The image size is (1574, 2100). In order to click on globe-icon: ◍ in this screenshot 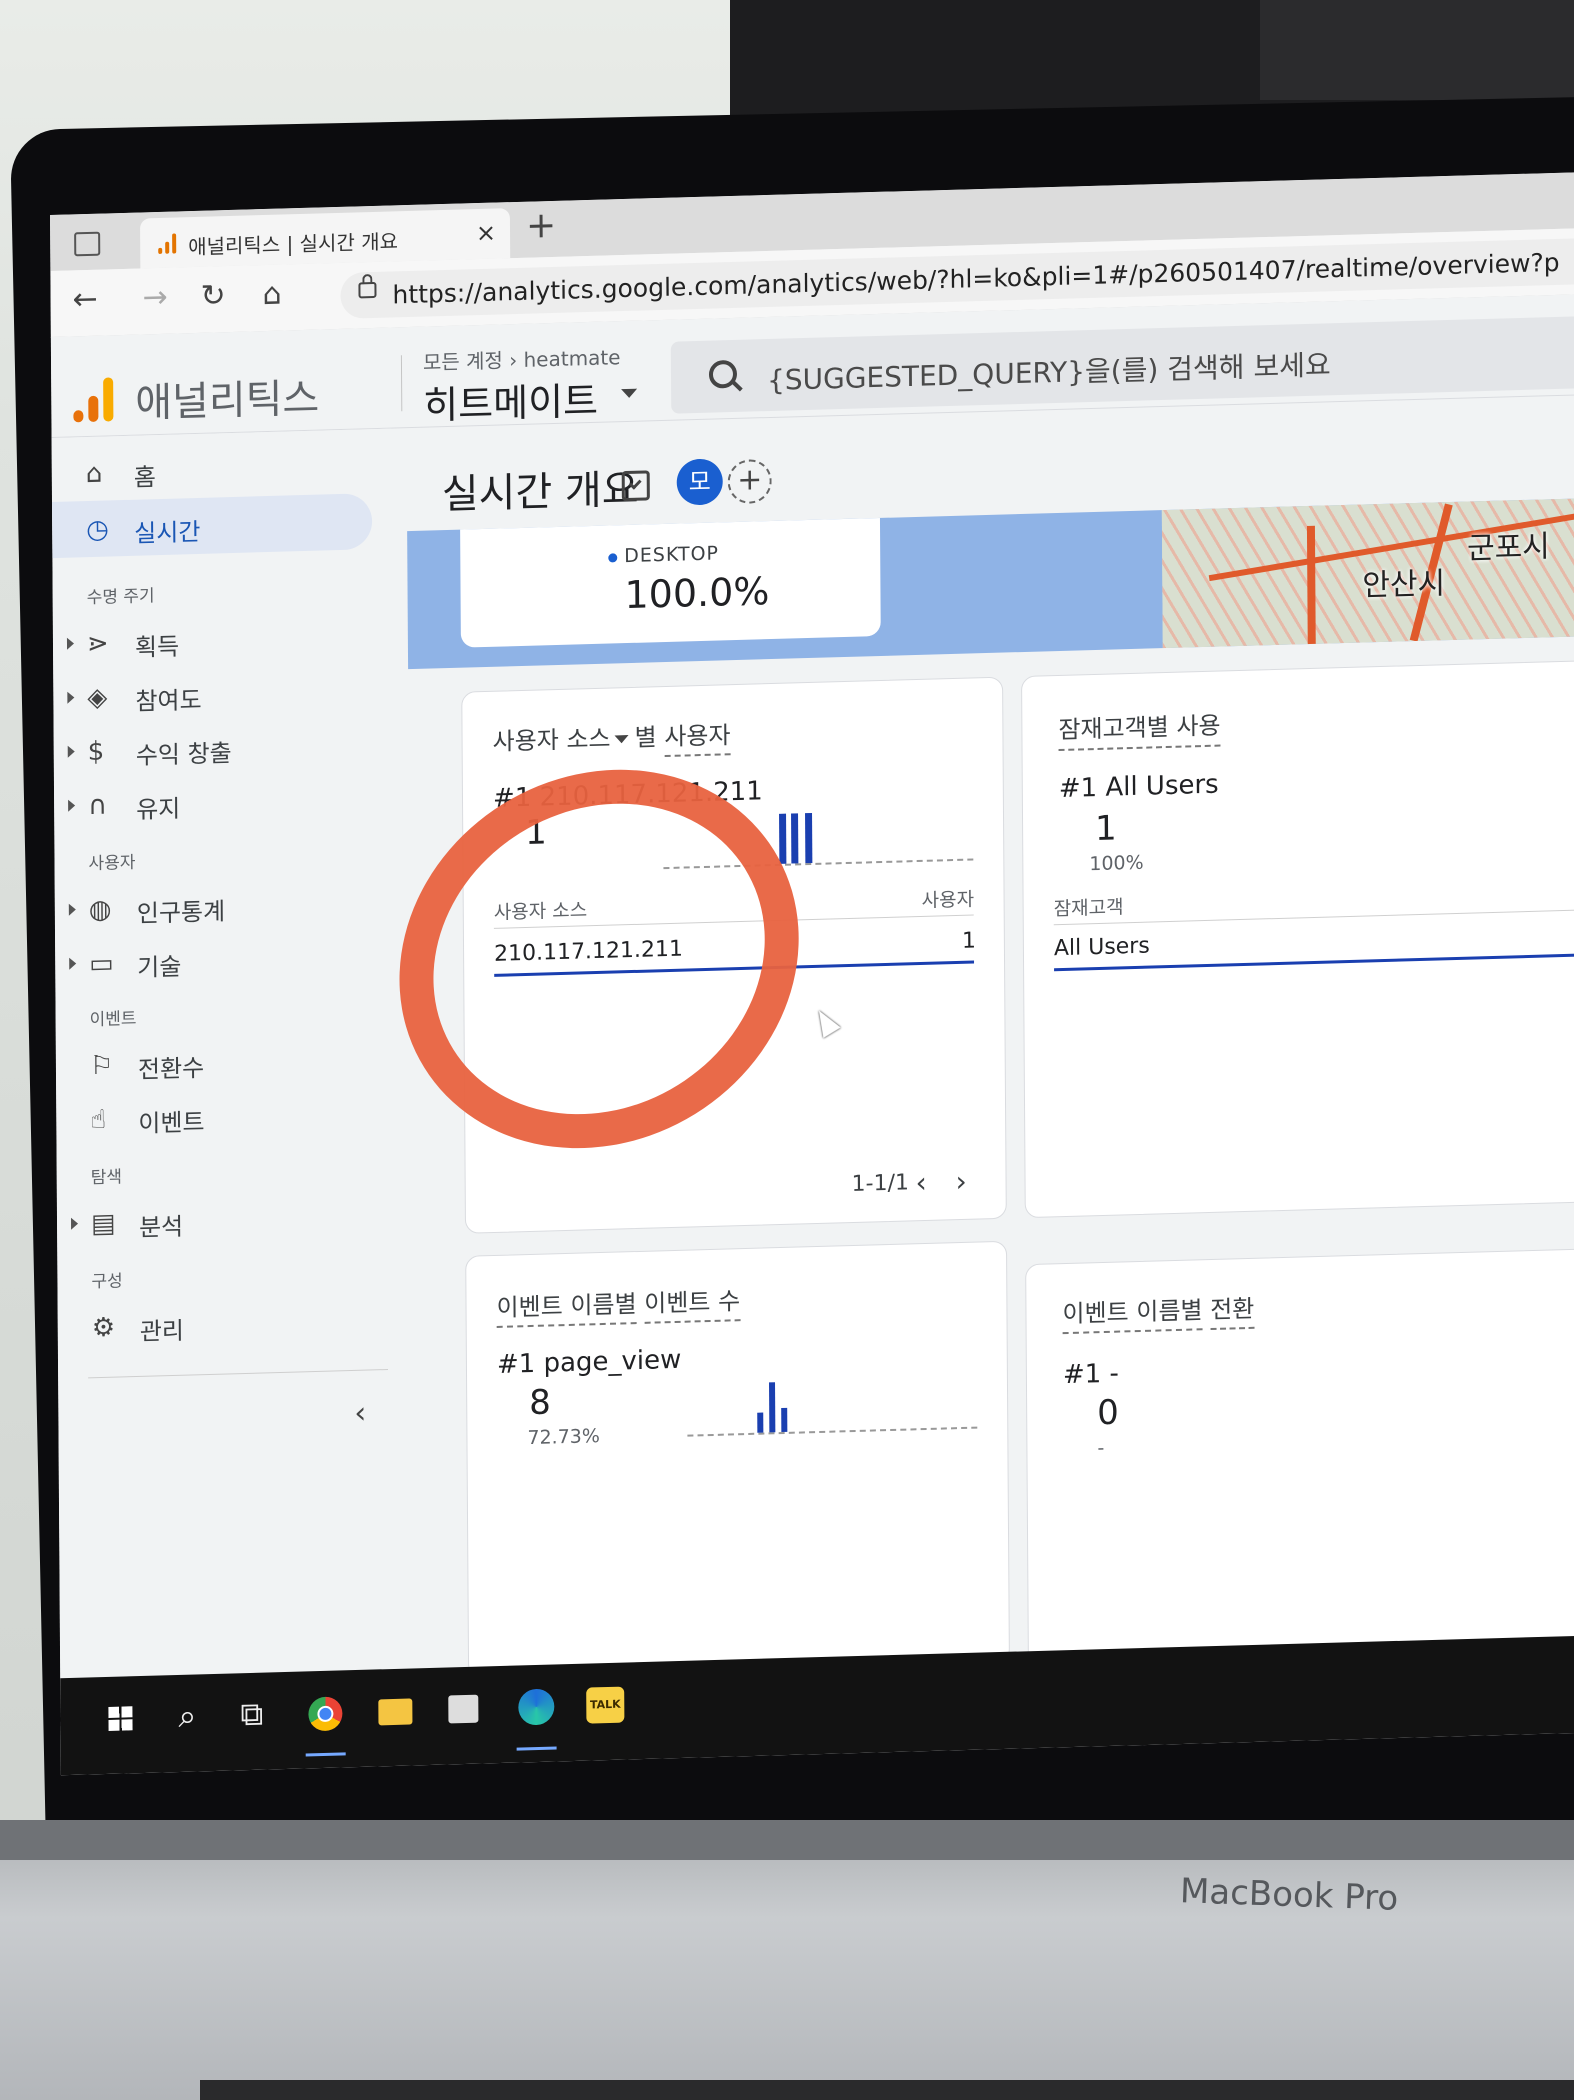, I will do `click(100, 910)`.